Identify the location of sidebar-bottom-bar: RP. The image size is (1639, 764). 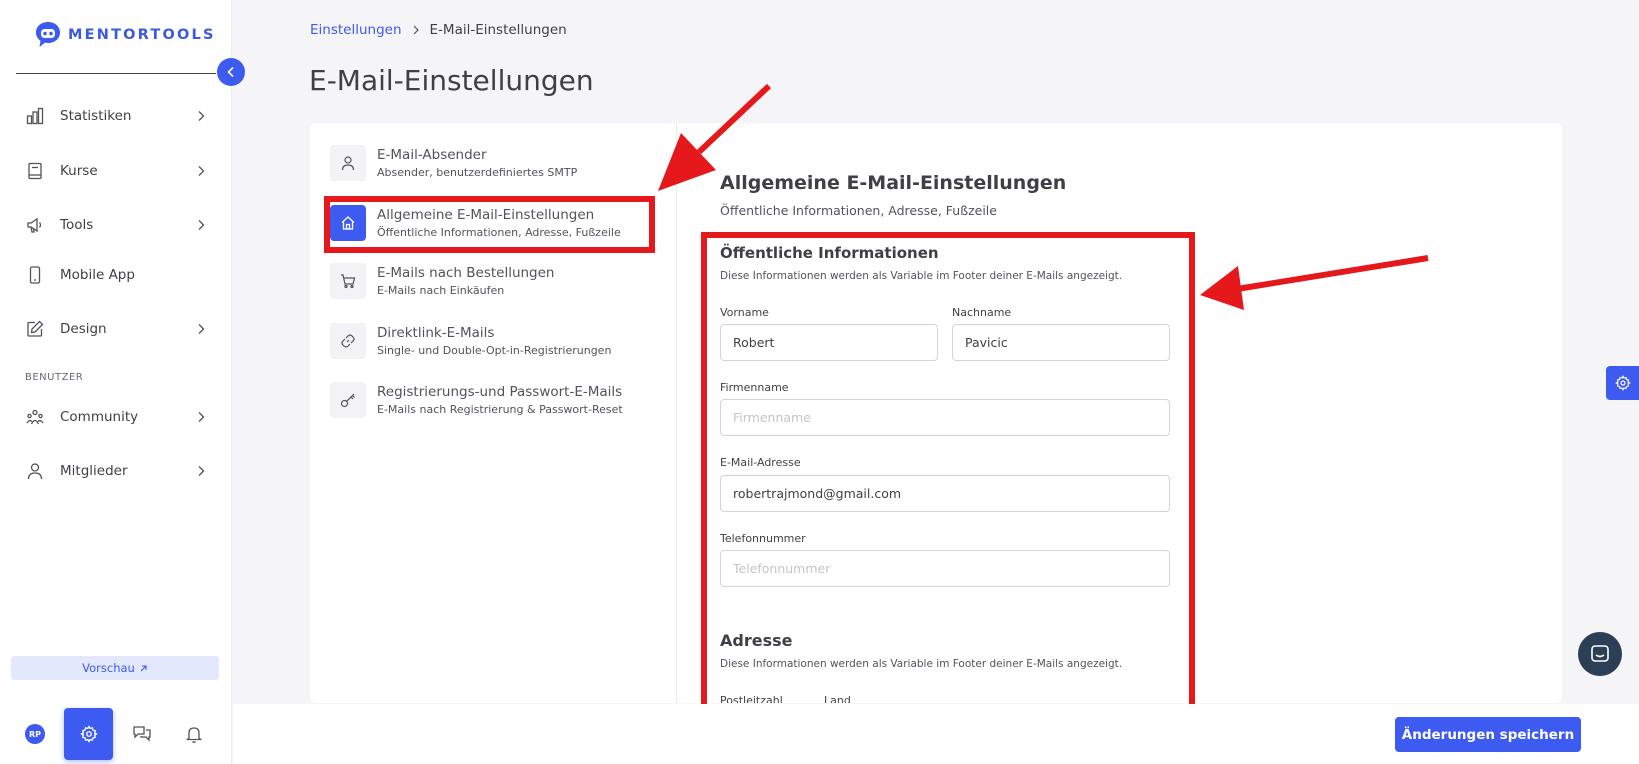
(116, 734).